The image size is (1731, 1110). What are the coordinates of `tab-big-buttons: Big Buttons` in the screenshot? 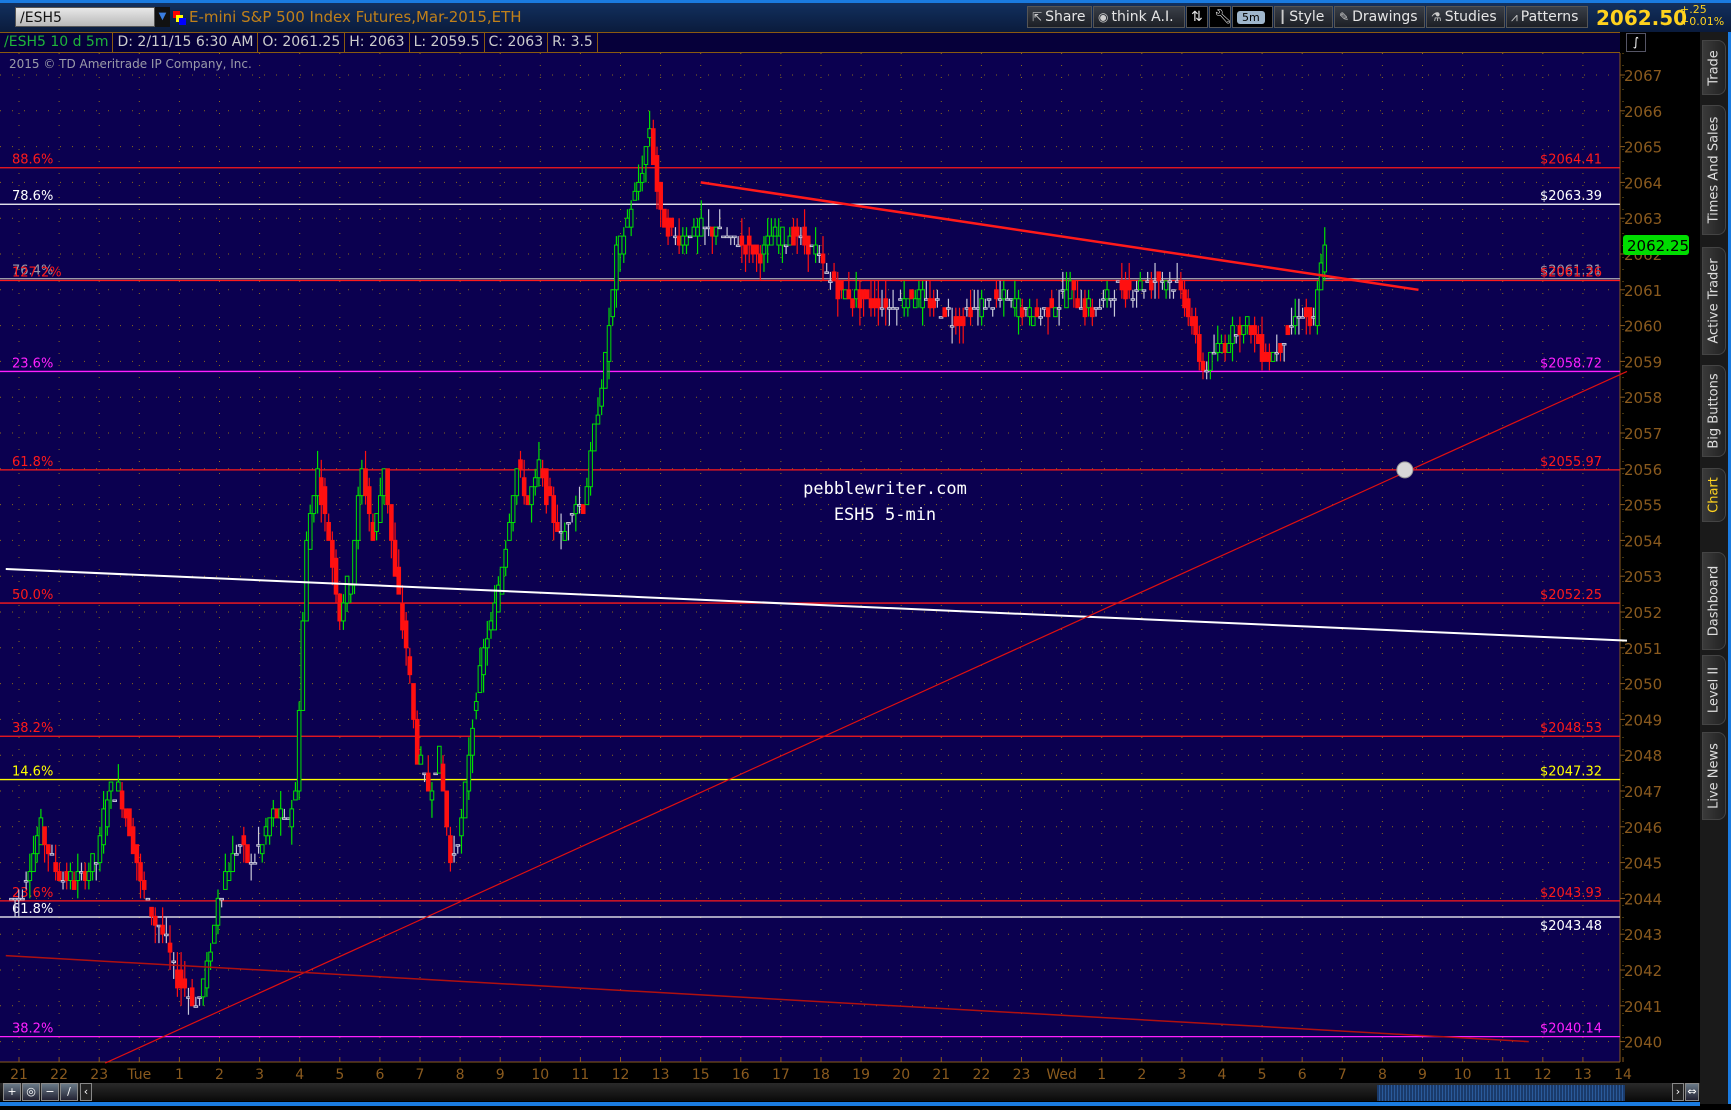 It's located at (1714, 411).